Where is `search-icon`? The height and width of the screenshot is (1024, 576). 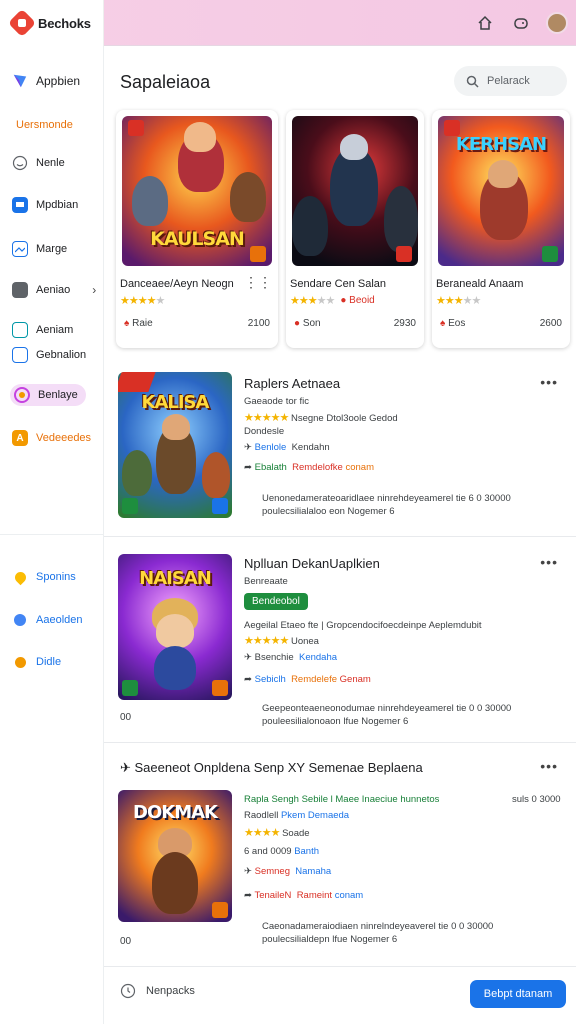 search-icon is located at coordinates (472, 81).